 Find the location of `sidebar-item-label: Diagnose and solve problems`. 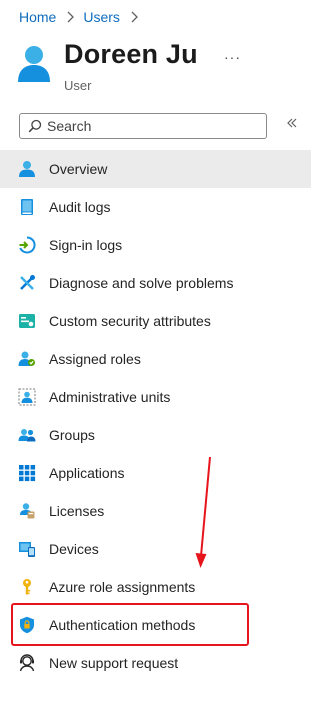

sidebar-item-label: Diagnose and solve problems is located at coordinates (141, 283).